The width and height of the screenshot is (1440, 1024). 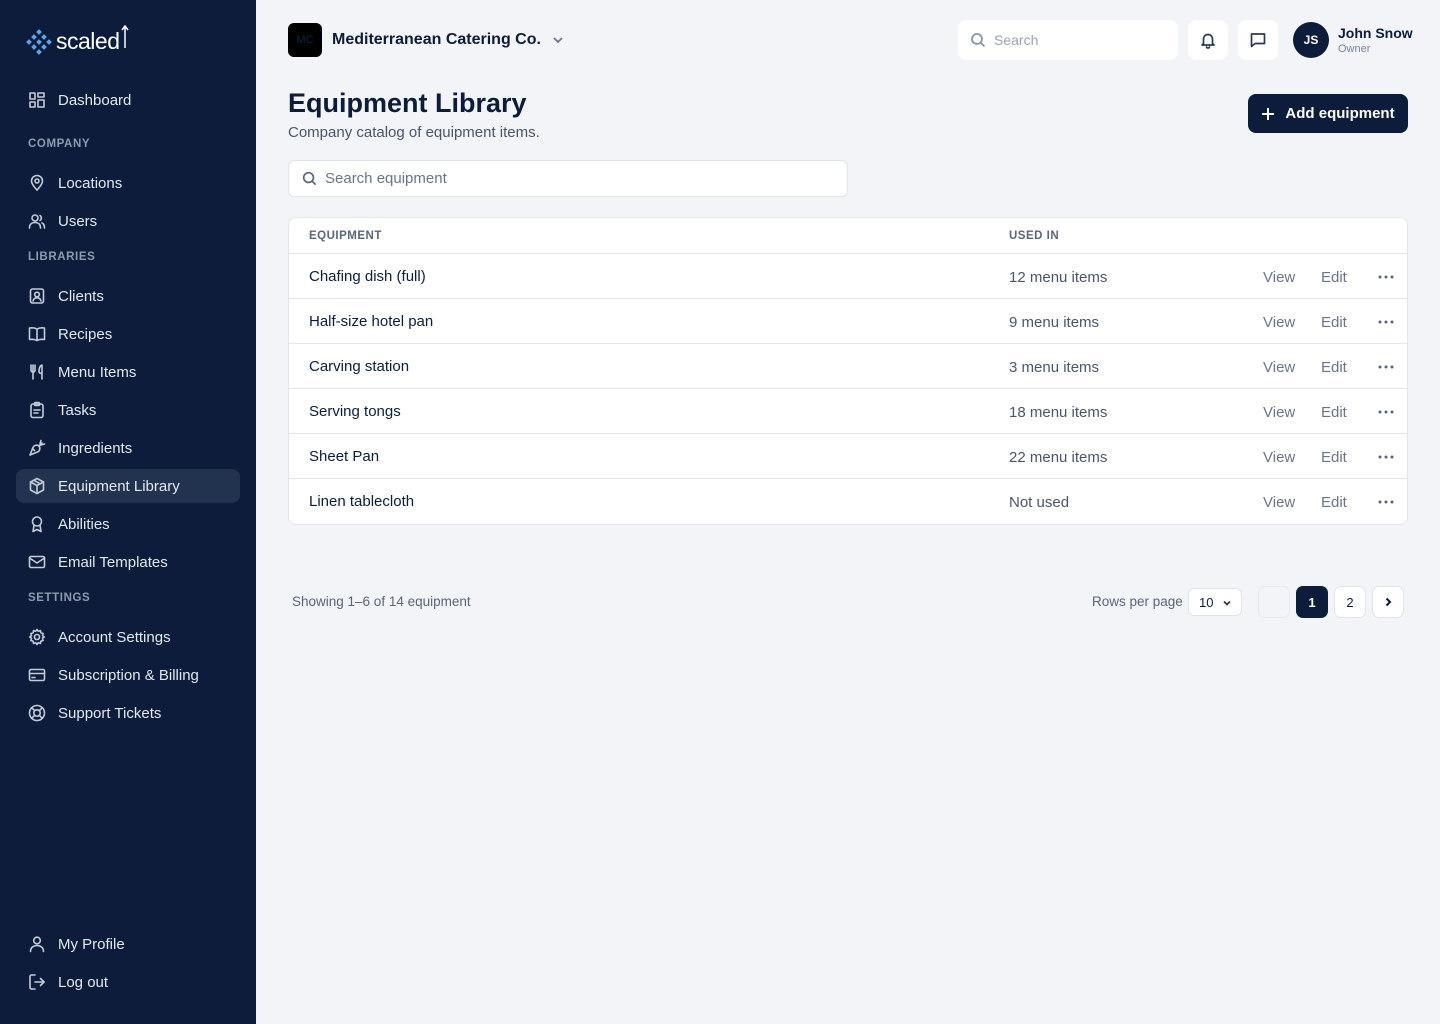 I want to click on user-icon, so click(x=37, y=944).